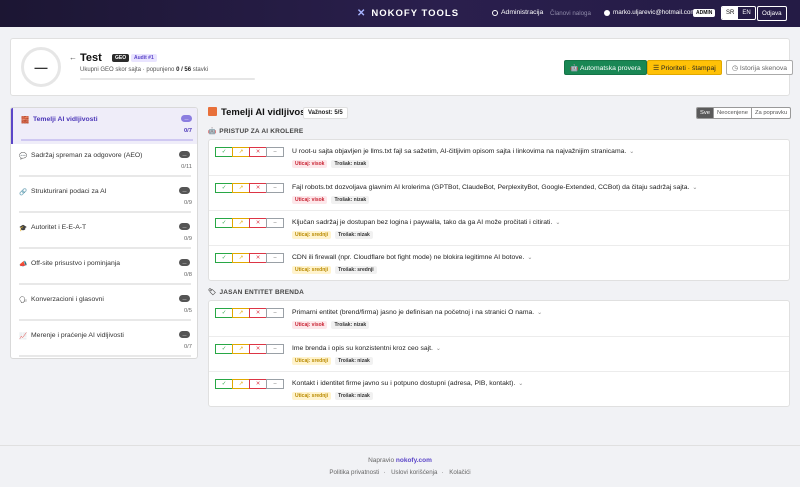 The width and height of the screenshot is (800, 487). I want to click on sidebar-item-icon: 📈, so click(23, 336).